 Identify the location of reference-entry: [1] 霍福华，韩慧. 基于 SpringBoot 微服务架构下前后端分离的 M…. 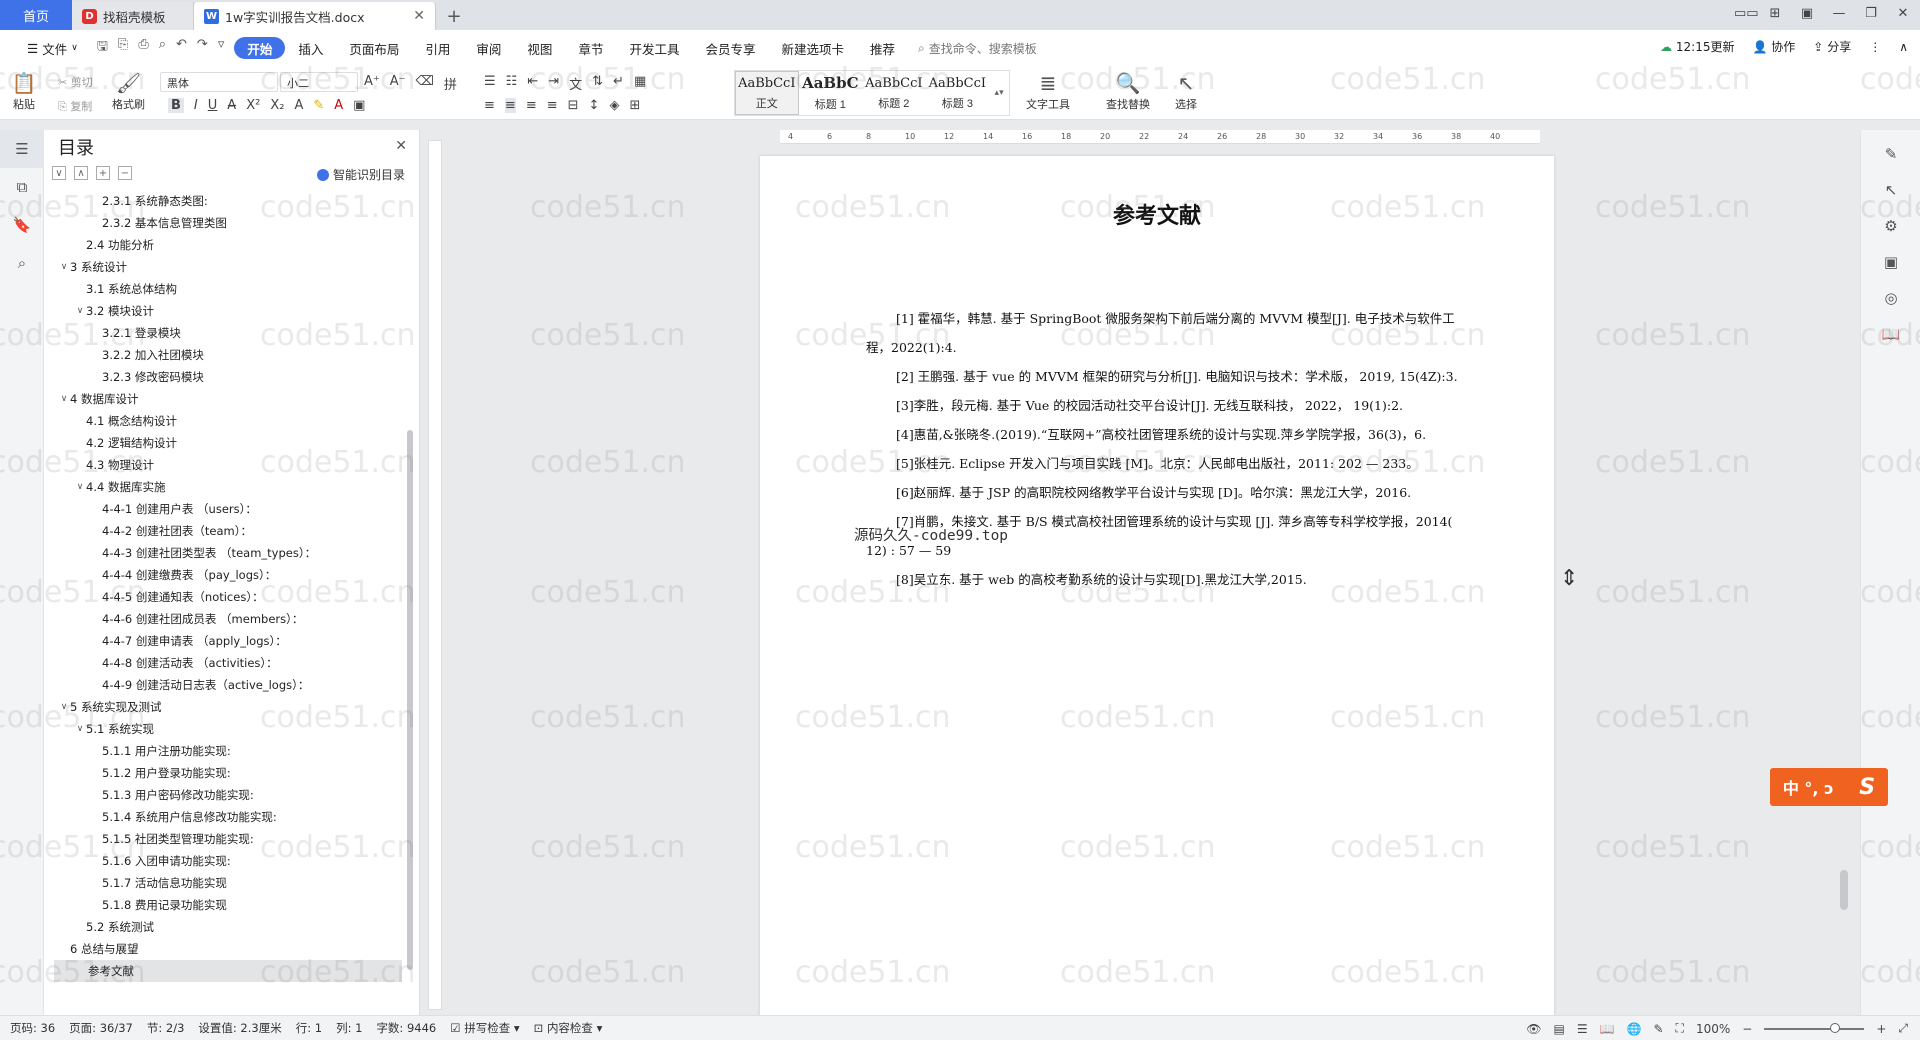
(1163, 333).